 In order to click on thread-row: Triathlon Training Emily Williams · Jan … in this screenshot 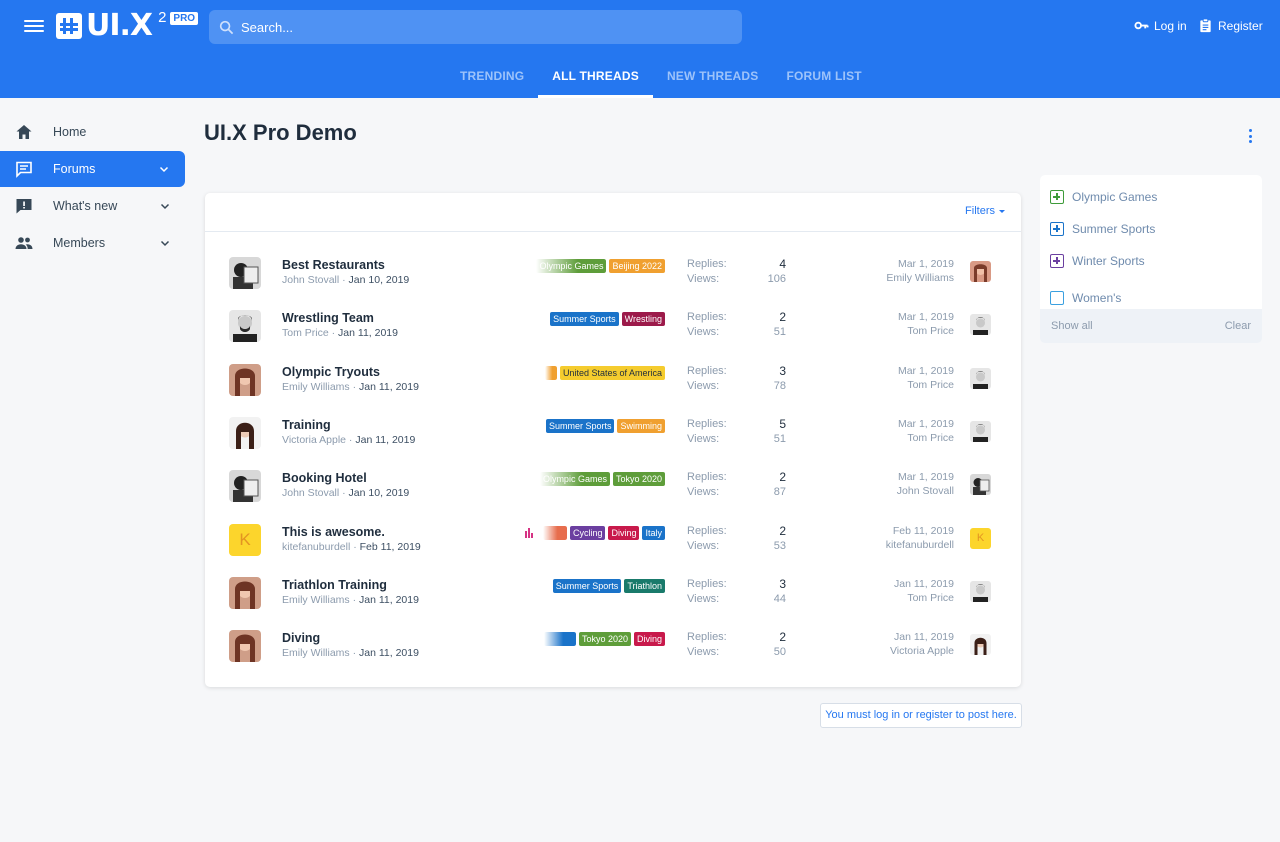, I will do `click(613, 603)`.